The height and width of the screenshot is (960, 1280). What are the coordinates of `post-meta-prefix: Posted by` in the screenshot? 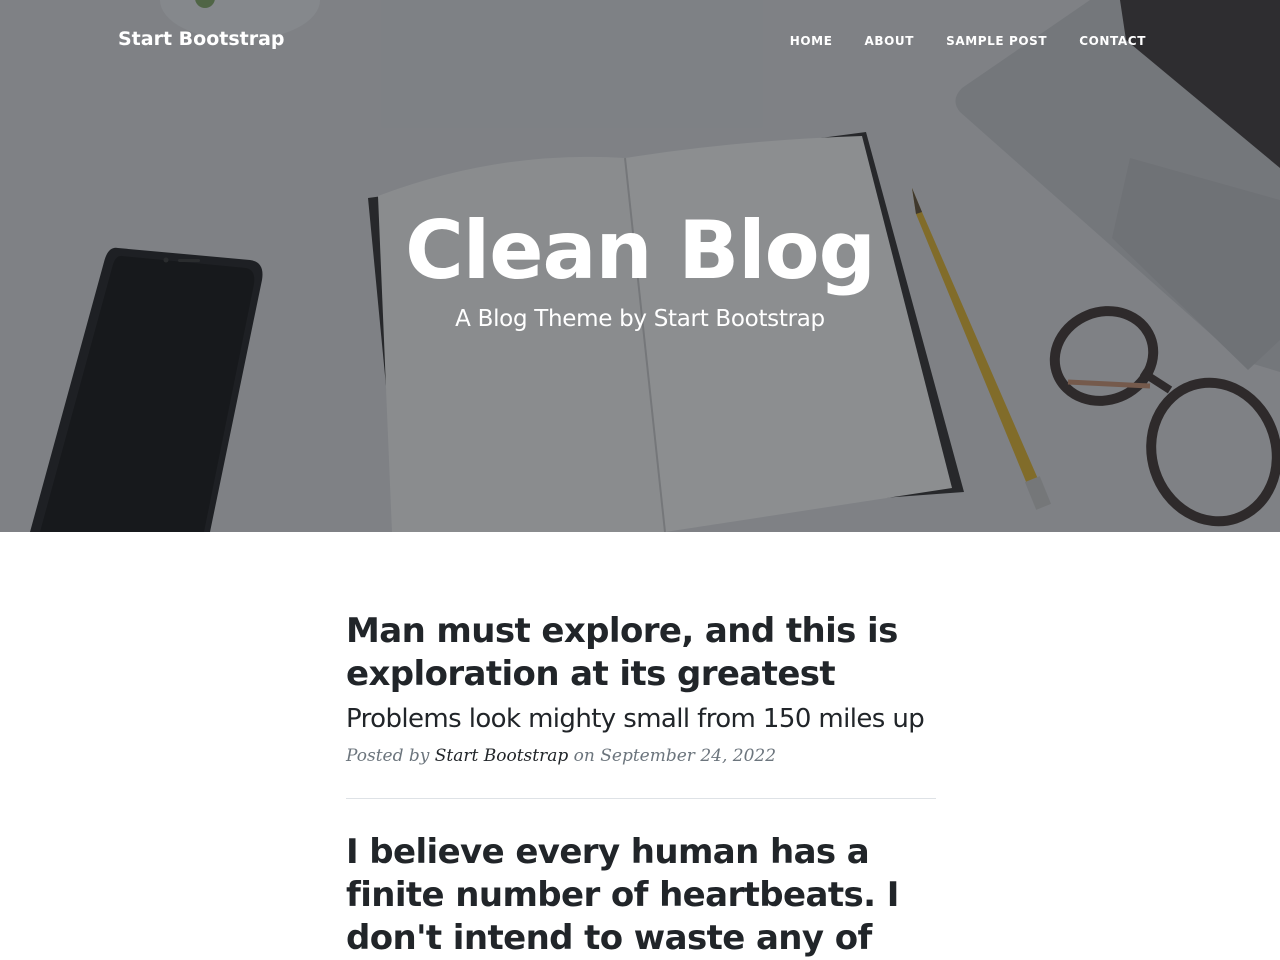 It's located at (388, 756).